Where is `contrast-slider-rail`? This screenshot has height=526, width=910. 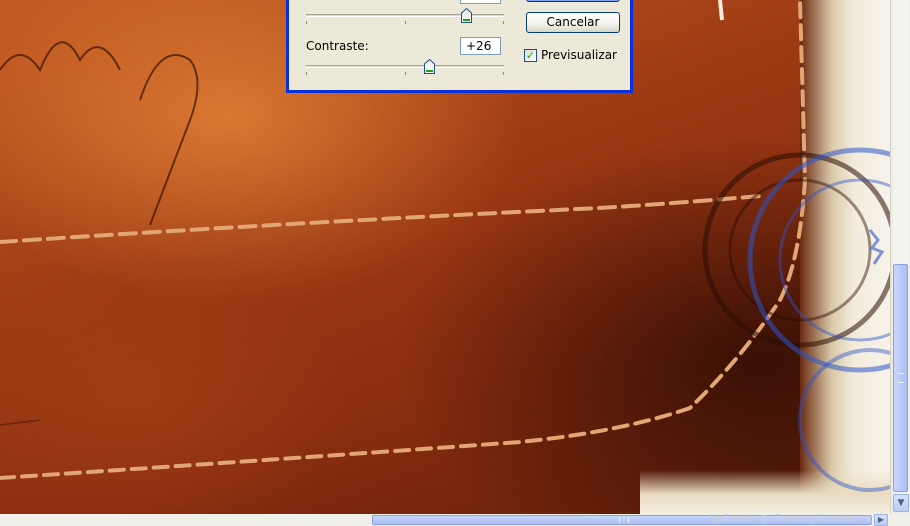
contrast-slider-rail is located at coordinates (405, 66).